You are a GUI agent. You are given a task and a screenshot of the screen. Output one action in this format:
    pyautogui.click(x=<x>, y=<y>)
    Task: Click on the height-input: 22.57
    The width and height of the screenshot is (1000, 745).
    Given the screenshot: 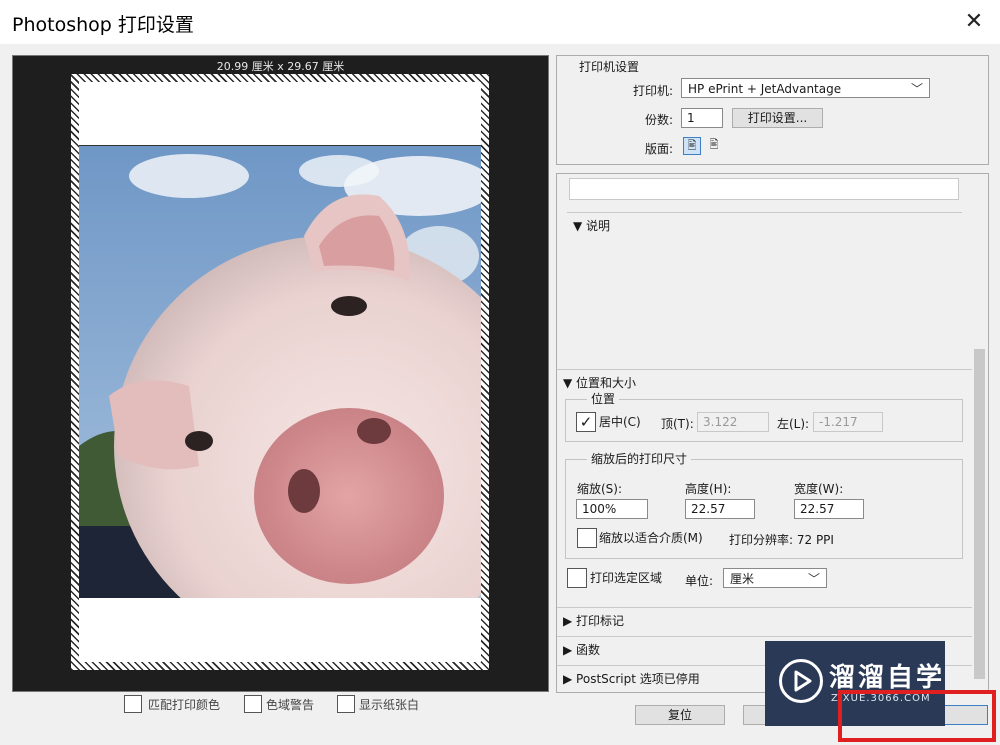 What is the action you would take?
    pyautogui.click(x=720, y=509)
    